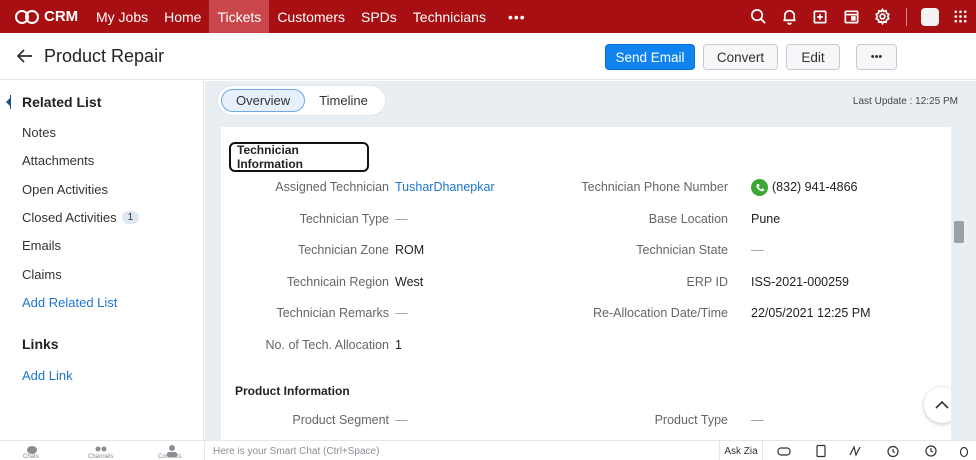 This screenshot has height=460, width=976. I want to click on field-label: ERP ID, so click(707, 282).